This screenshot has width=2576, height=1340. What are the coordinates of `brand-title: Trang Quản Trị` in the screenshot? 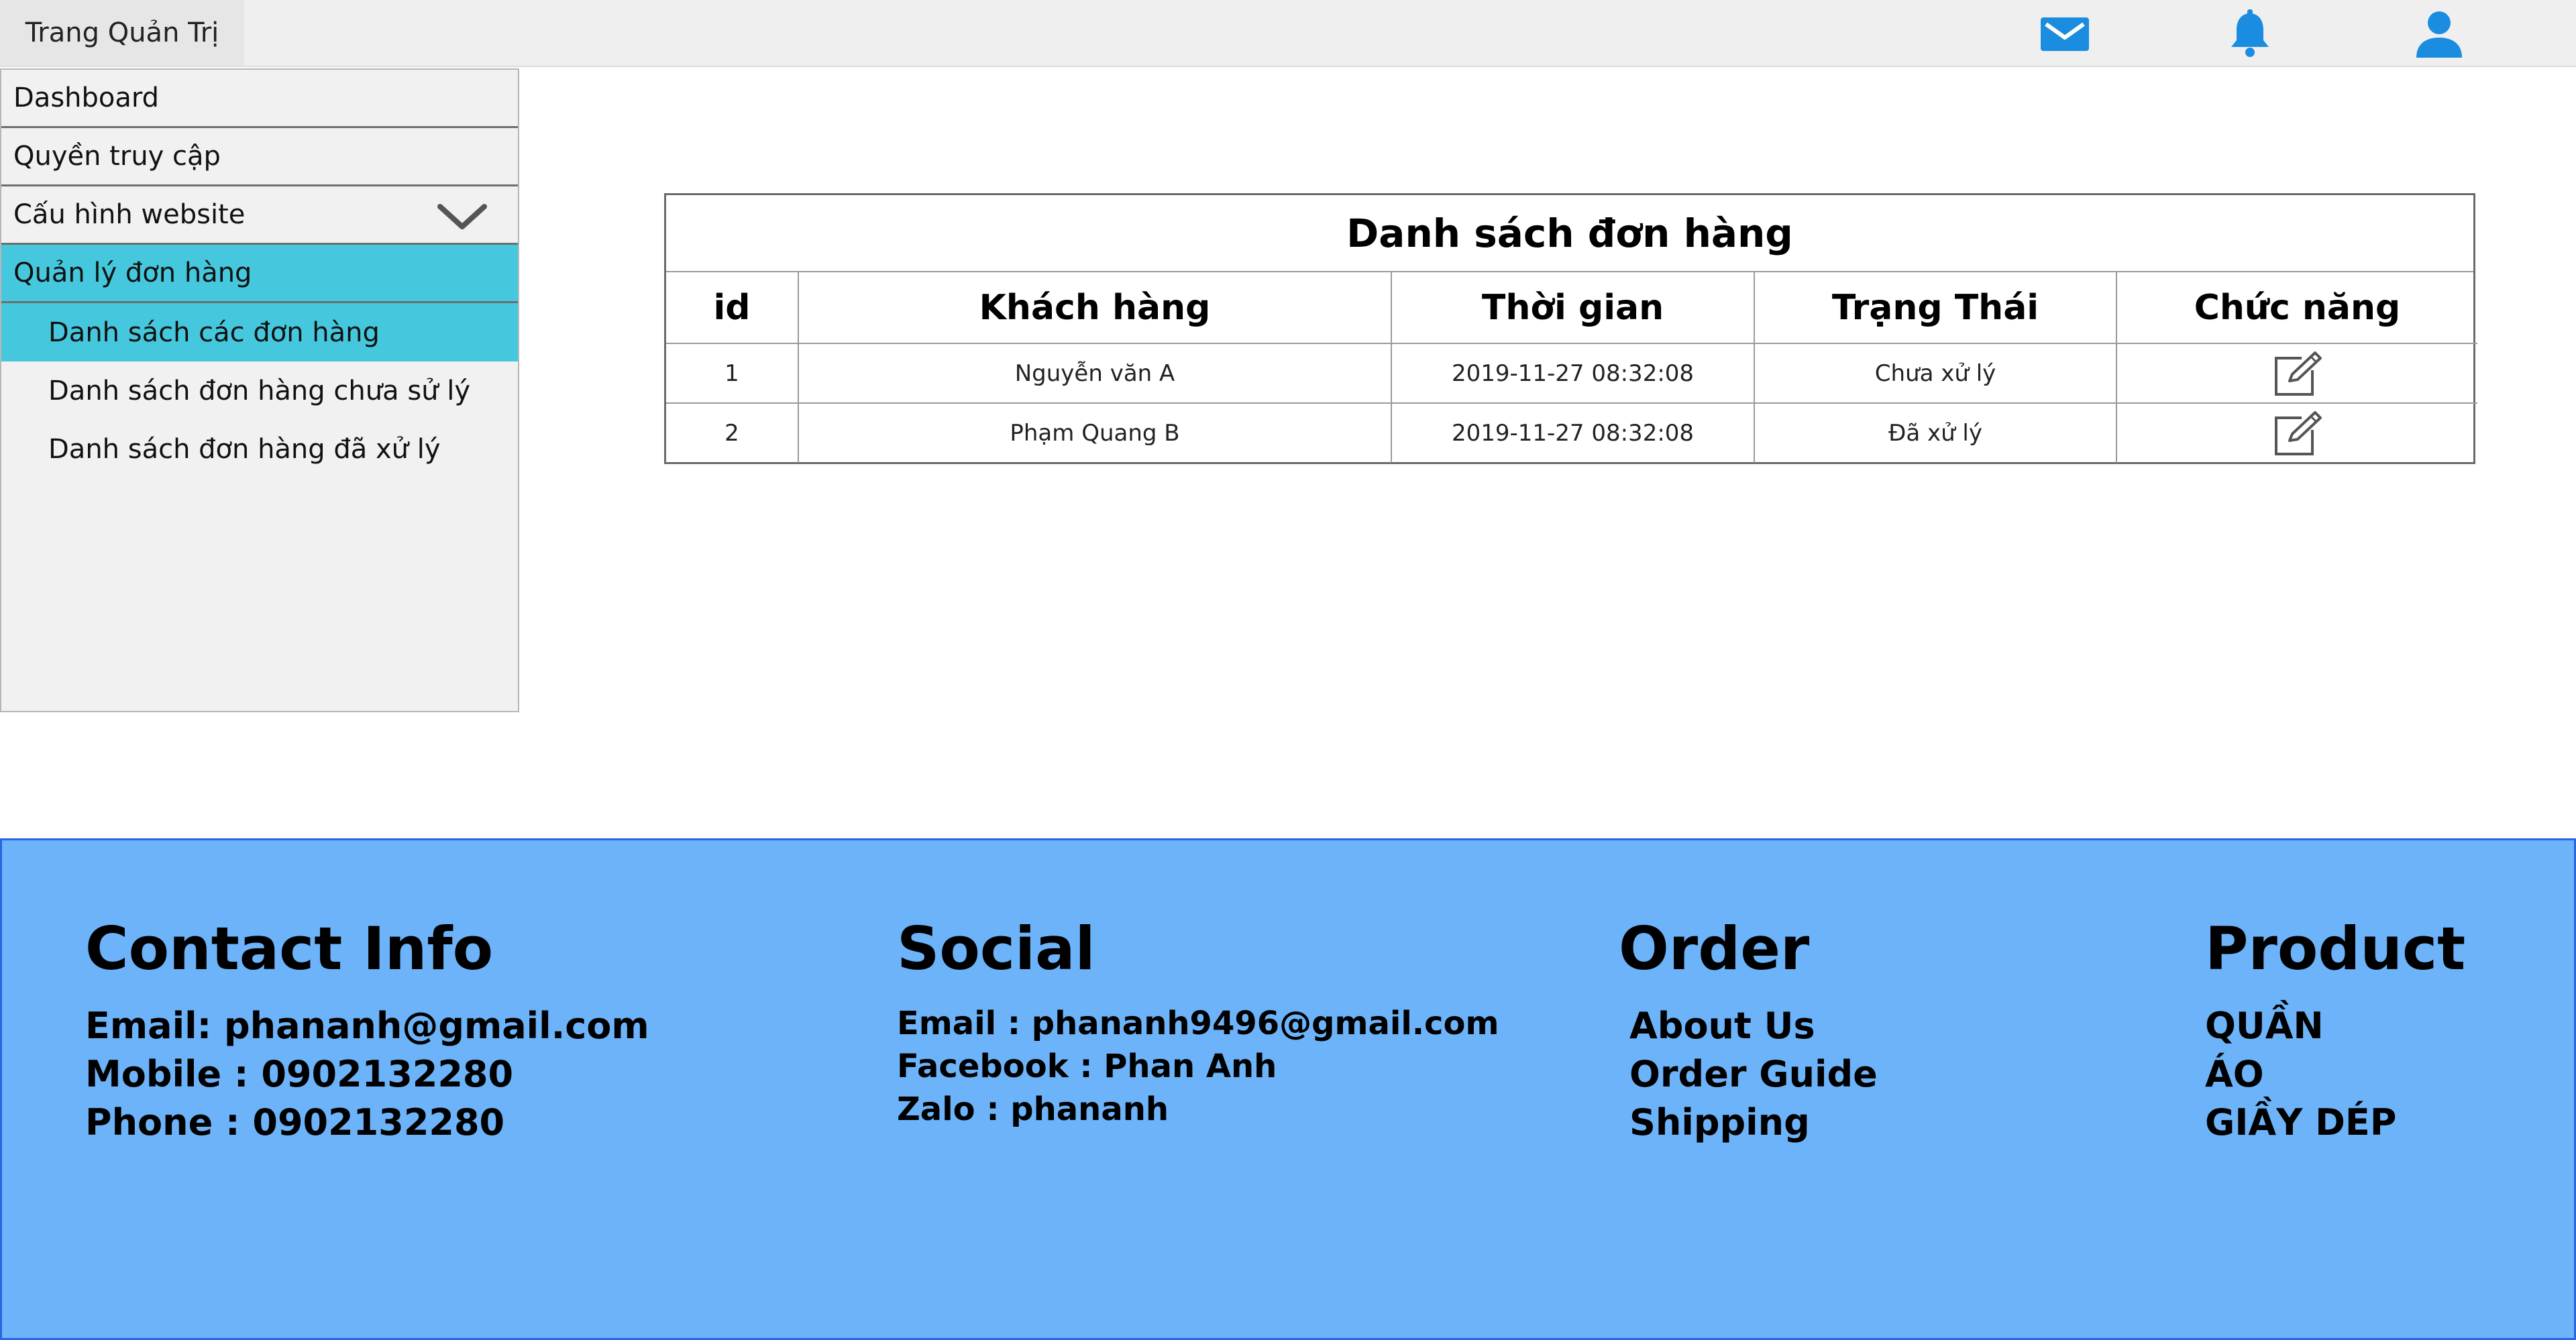 It's located at (122, 33).